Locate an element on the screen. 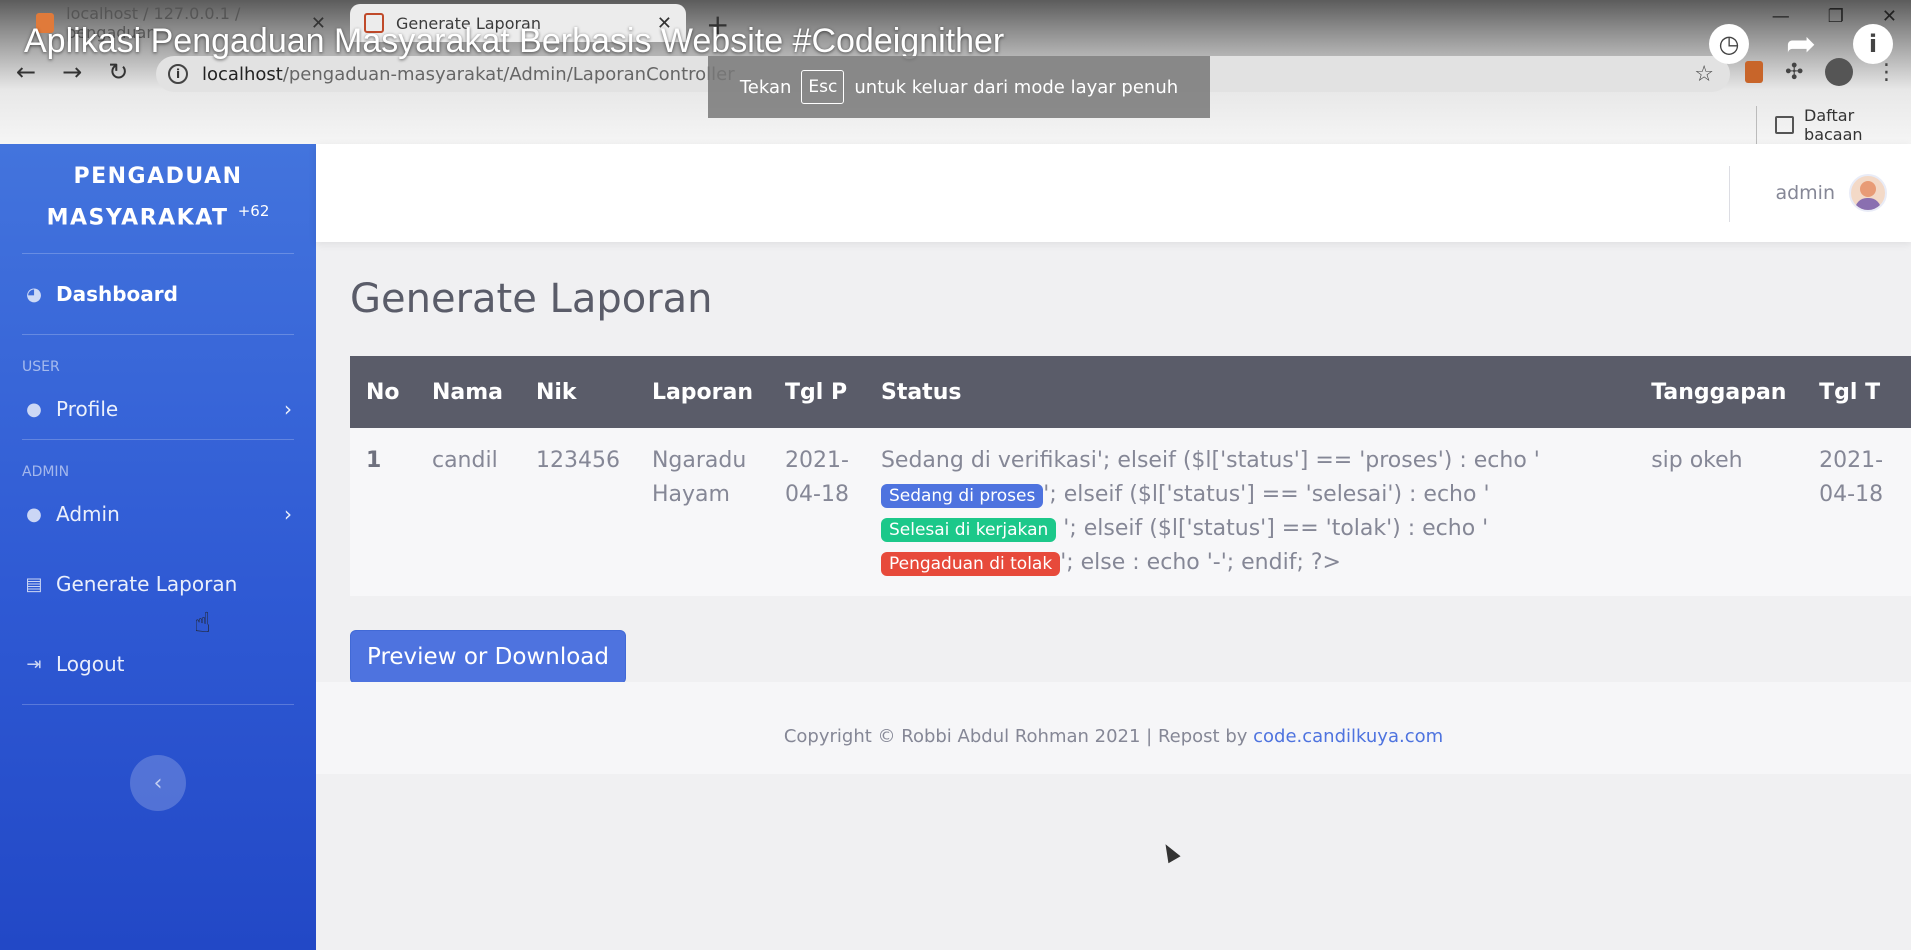  cell-no: 1 is located at coordinates (383, 512).